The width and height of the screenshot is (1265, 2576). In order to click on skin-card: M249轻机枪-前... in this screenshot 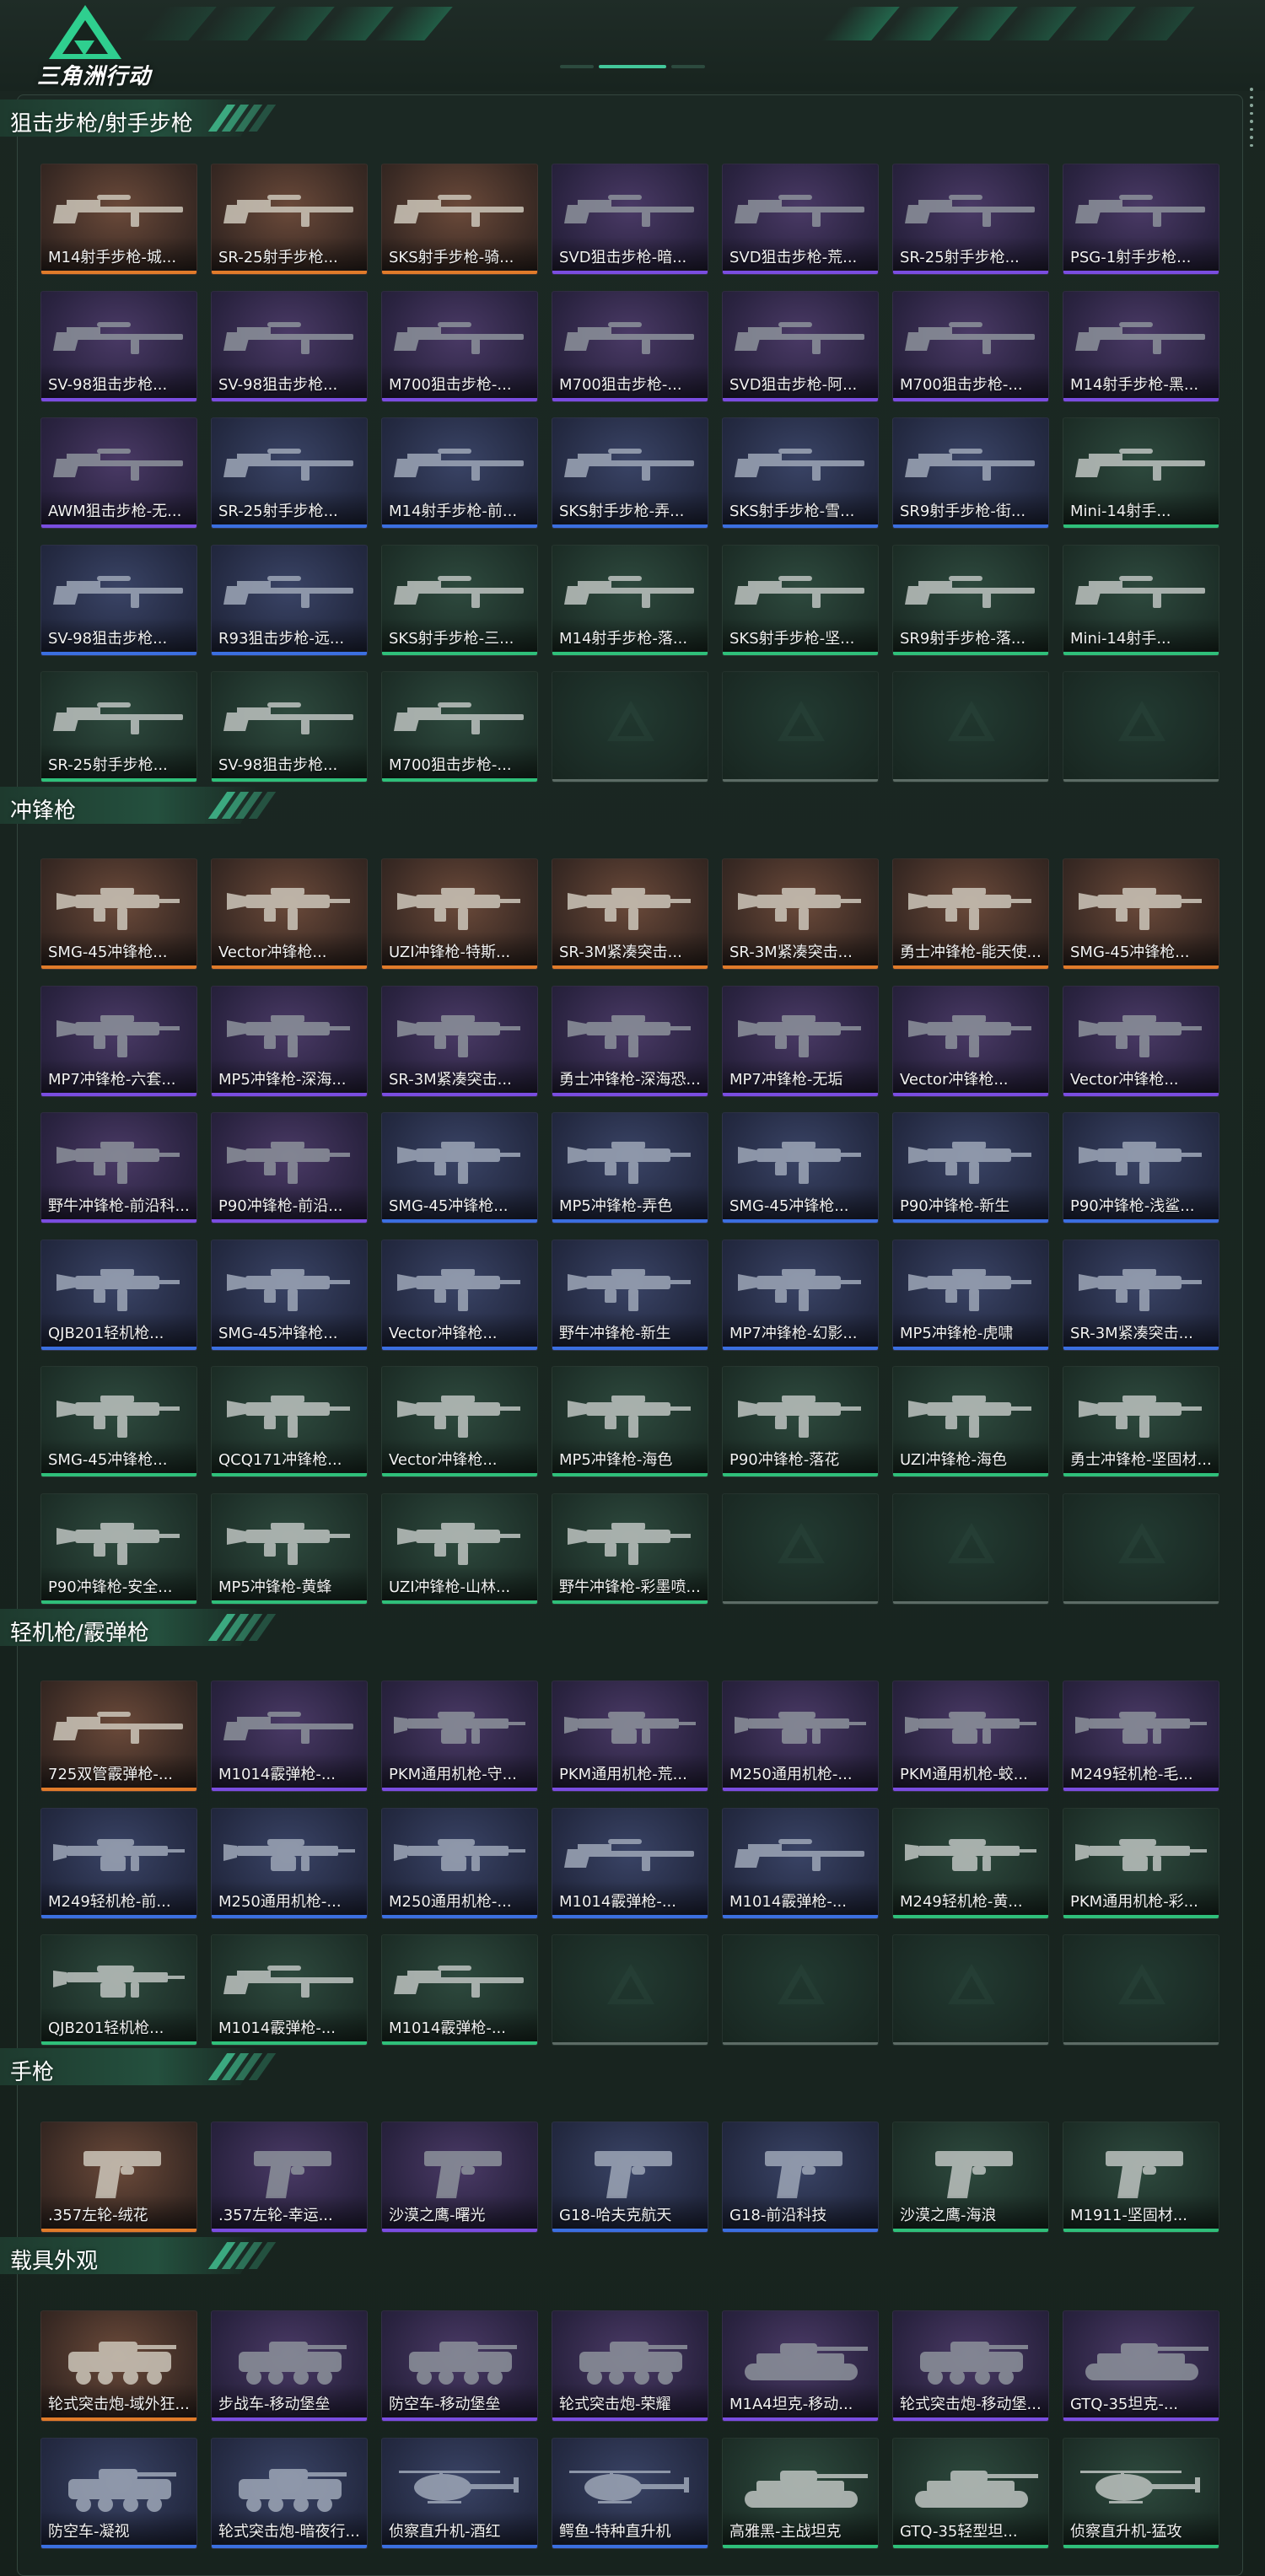, I will do `click(119, 1863)`.